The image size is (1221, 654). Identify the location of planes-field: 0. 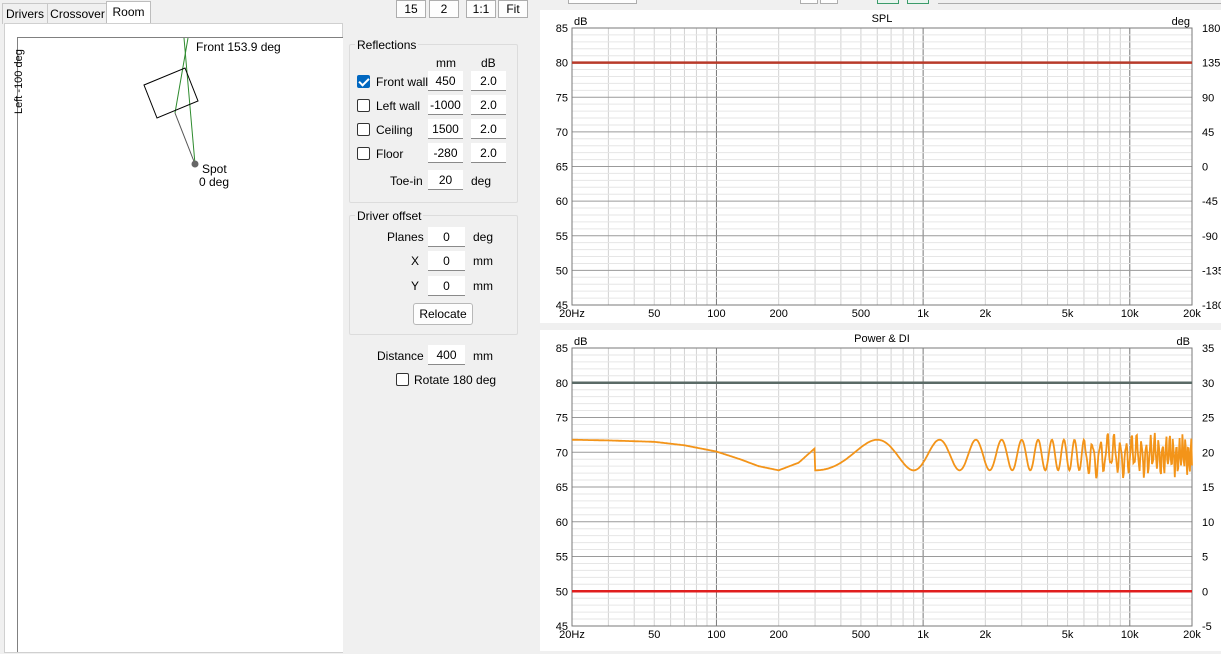
(446, 237).